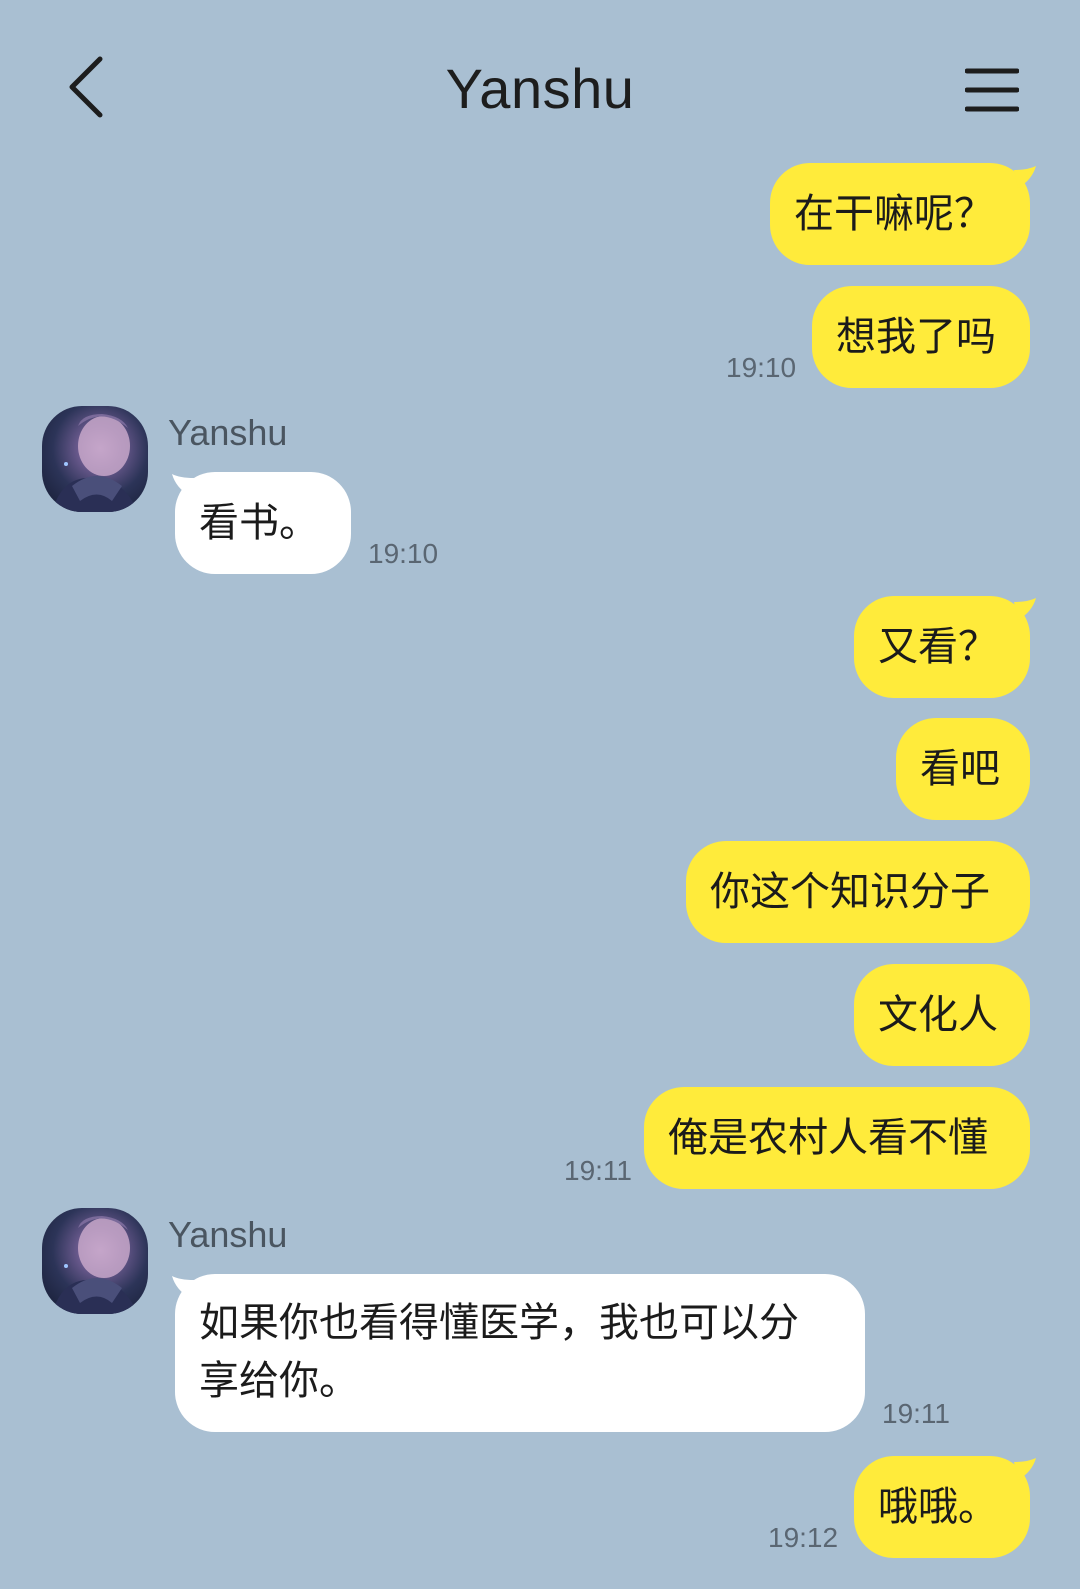 This screenshot has width=1080, height=1589. What do you see at coordinates (259, 523) in the screenshot?
I see `message-text: 看书。` at bounding box center [259, 523].